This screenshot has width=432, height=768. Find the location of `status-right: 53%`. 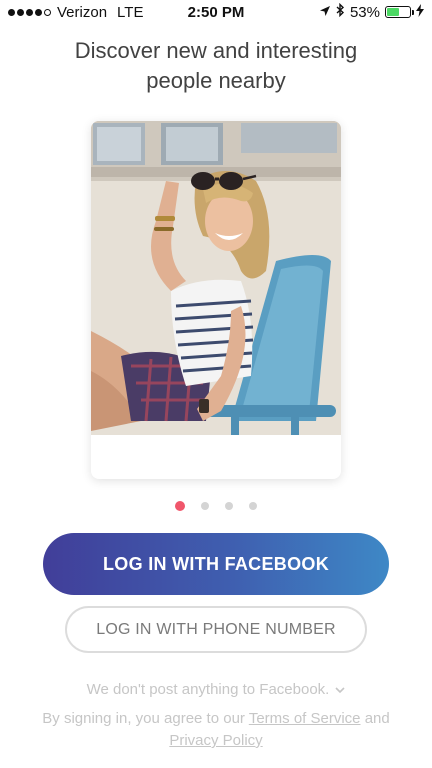

status-right: 53% is located at coordinates (371, 11).